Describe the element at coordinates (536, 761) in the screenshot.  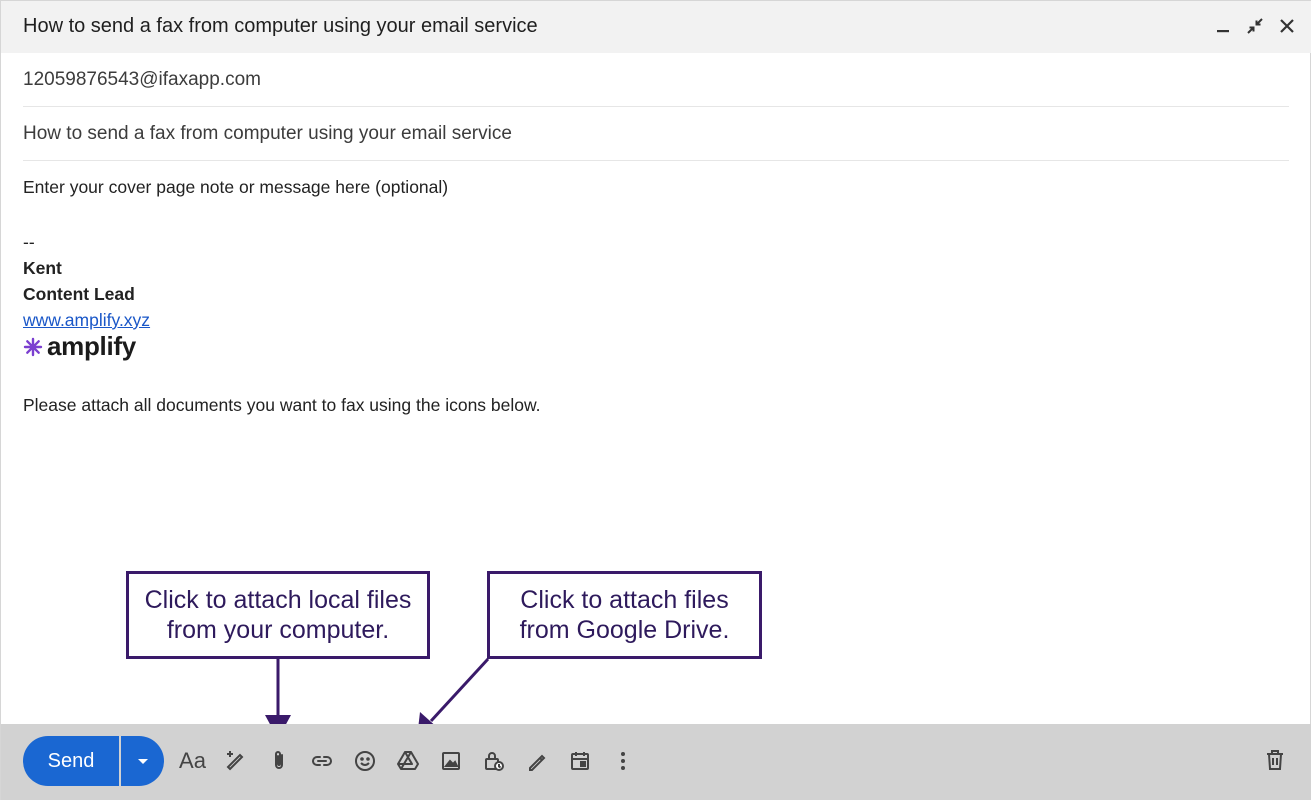
I see `signature-icon` at that location.